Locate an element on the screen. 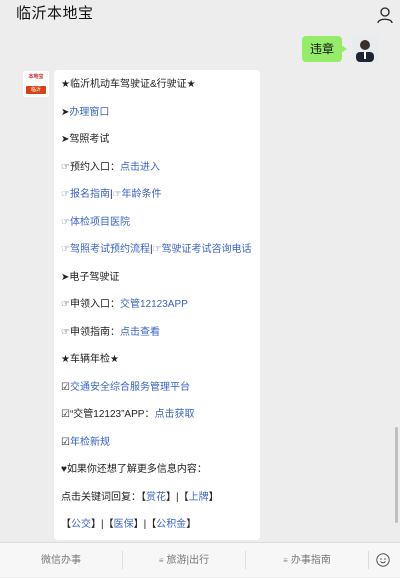  message-link: ☞年龄条件 is located at coordinates (137, 194).